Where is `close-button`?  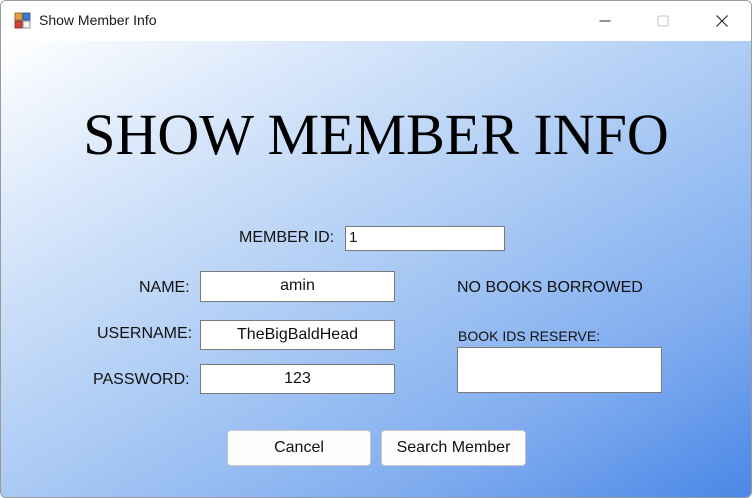 close-button is located at coordinates (722, 21).